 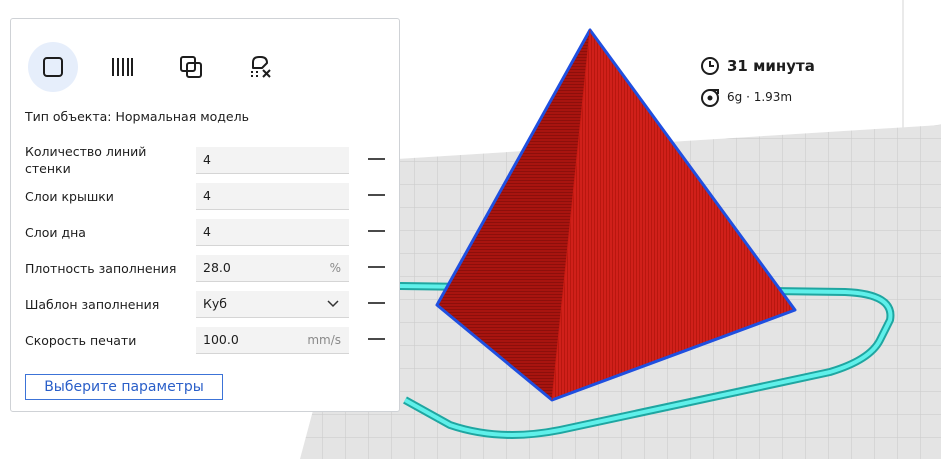 I want to click on wall-line-count-input: 4, so click(x=272, y=160).